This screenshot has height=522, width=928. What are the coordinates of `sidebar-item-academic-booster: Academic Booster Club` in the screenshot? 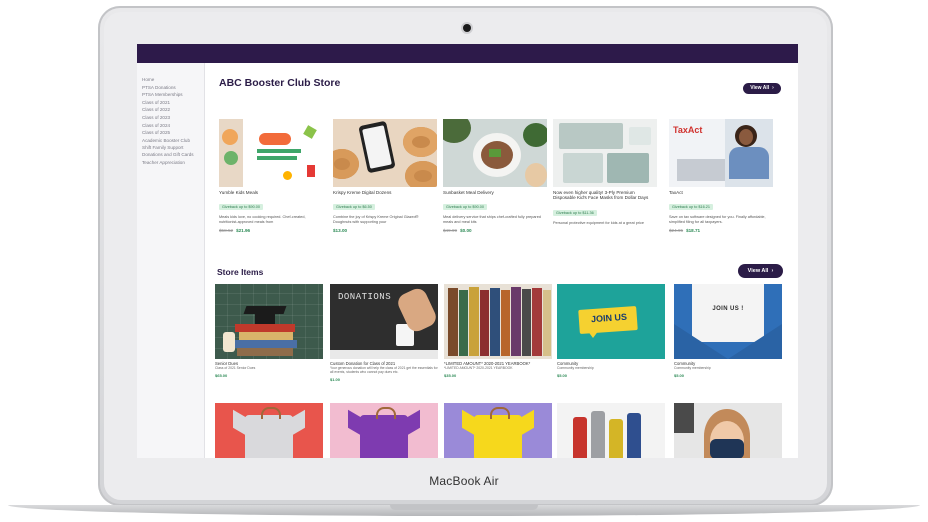 It's located at (170, 141).